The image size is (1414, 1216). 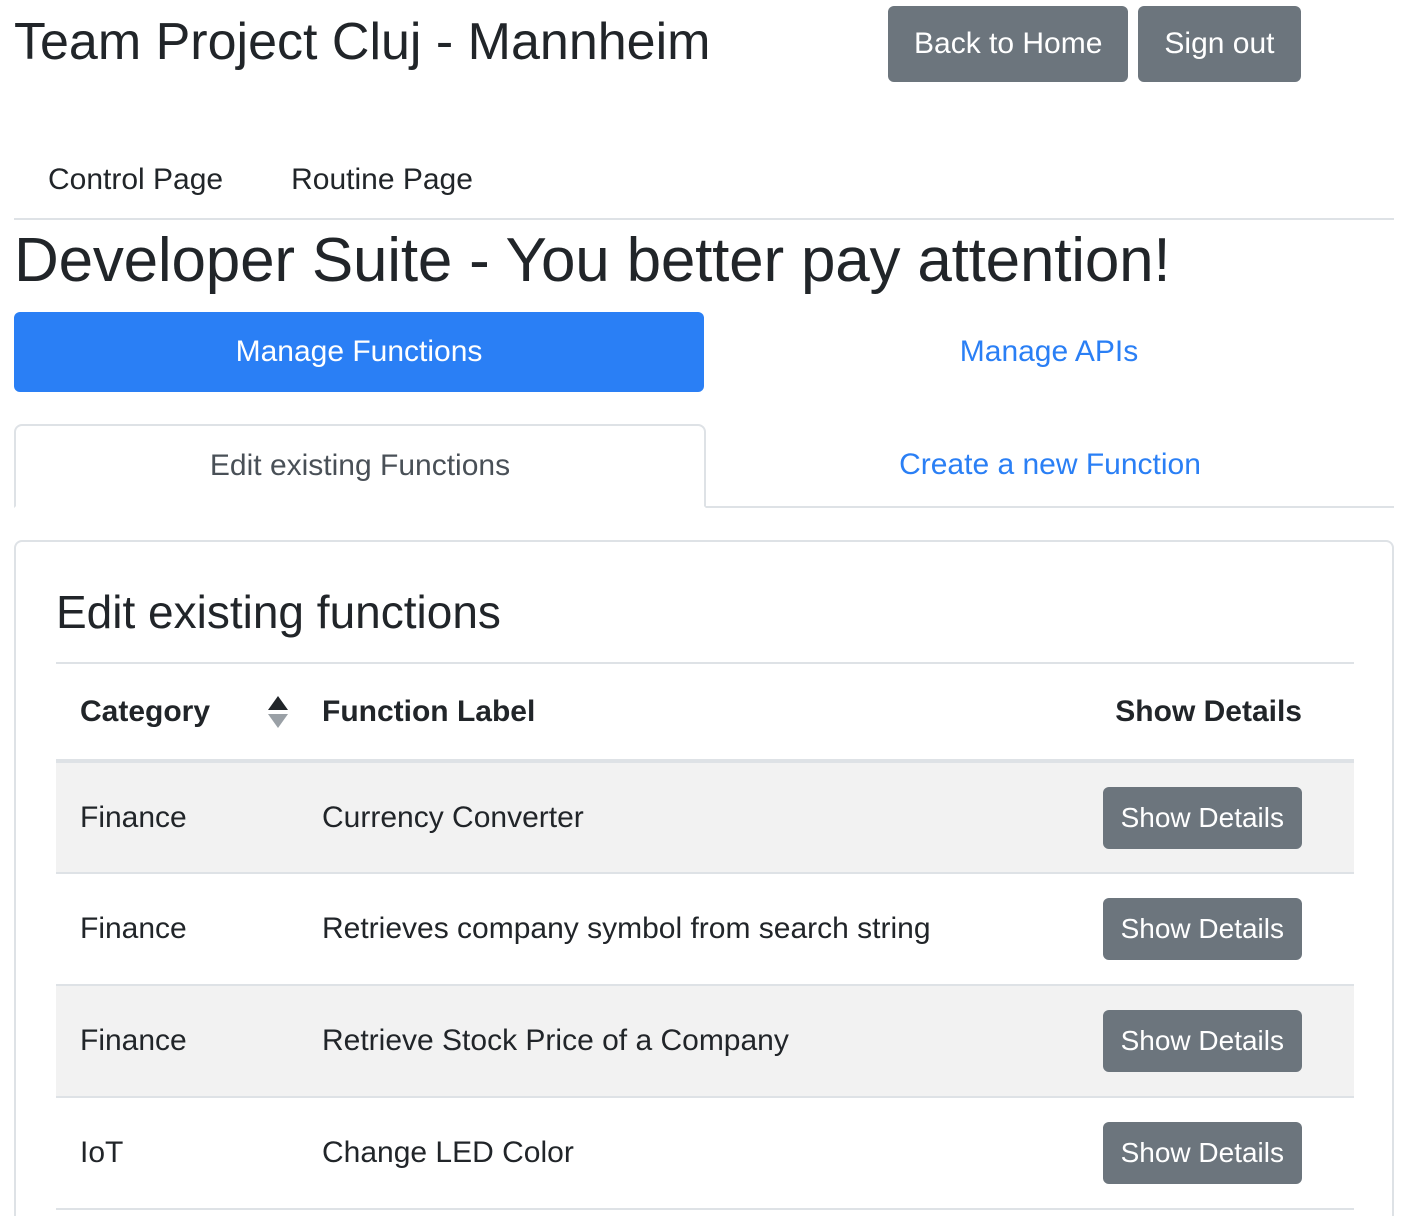 I want to click on cell-function-label: Retrieve Stock Price of a Company, so click(x=670, y=1041).